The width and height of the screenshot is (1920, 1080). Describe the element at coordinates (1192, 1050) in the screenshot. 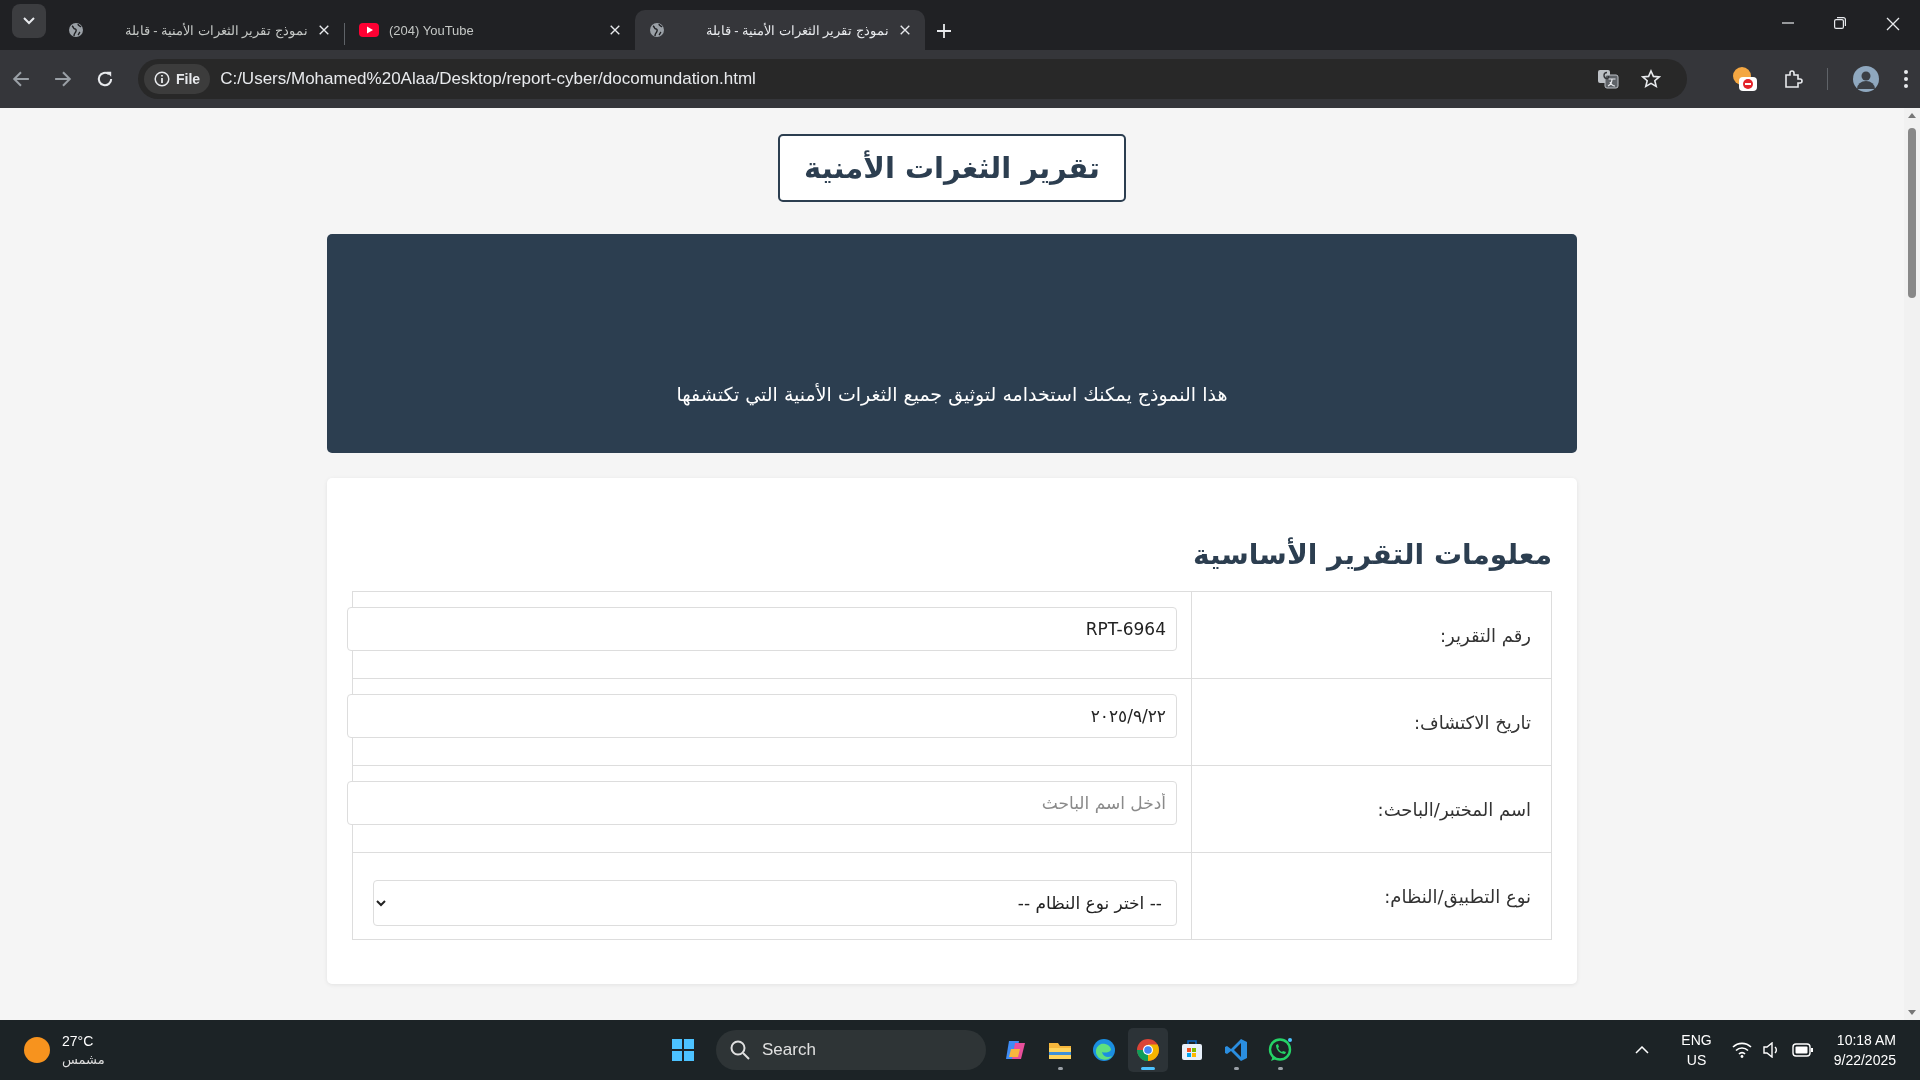

I see `store-bag-icon` at that location.